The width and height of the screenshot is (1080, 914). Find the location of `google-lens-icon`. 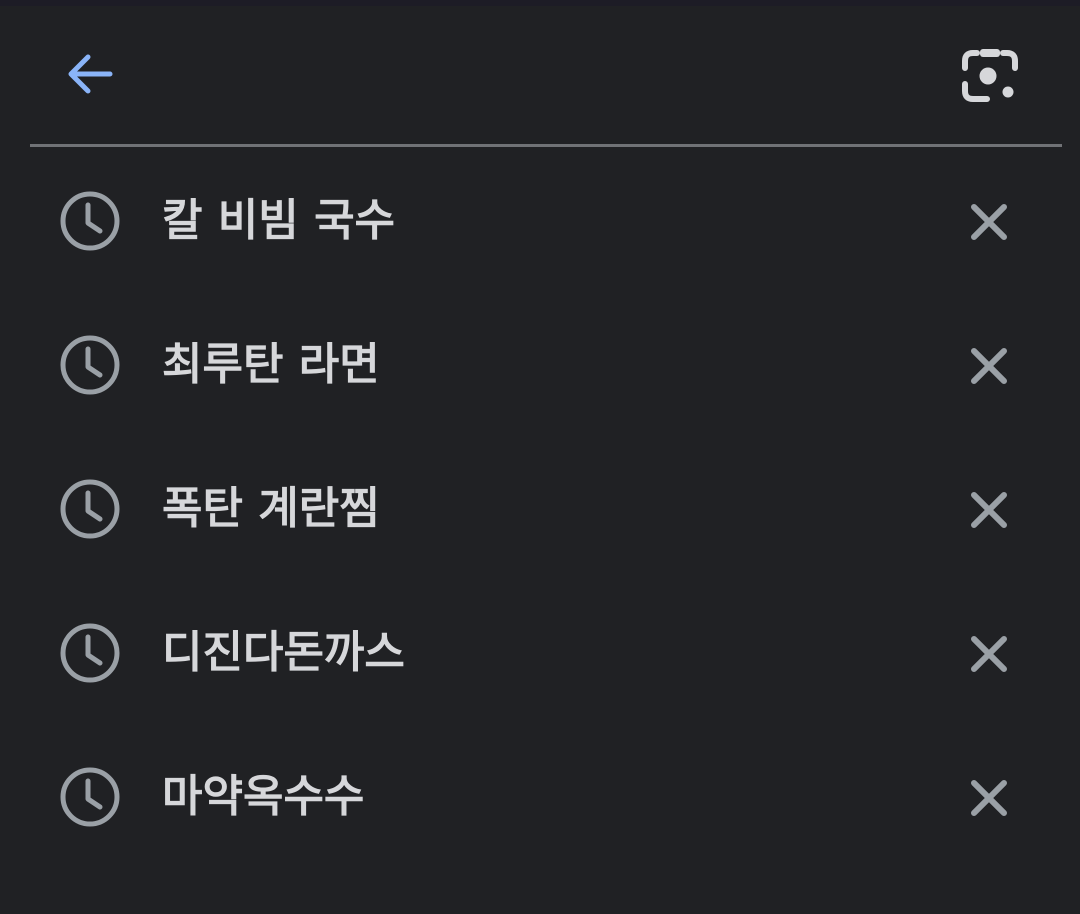

google-lens-icon is located at coordinates (990, 75).